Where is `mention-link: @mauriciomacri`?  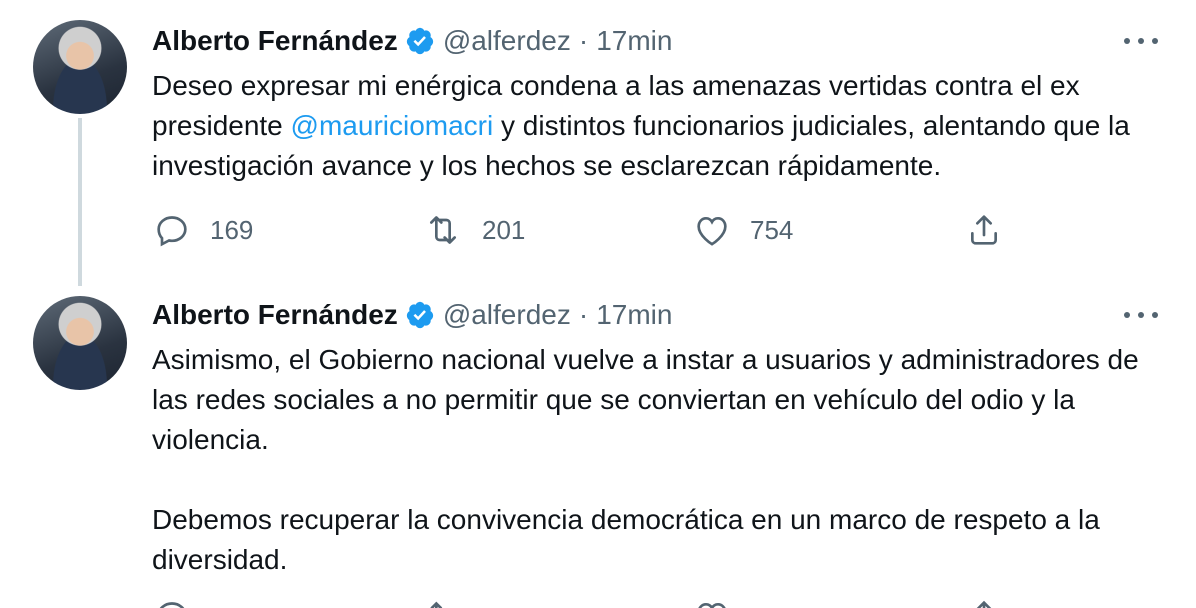 mention-link: @mauriciomacri is located at coordinates (392, 125).